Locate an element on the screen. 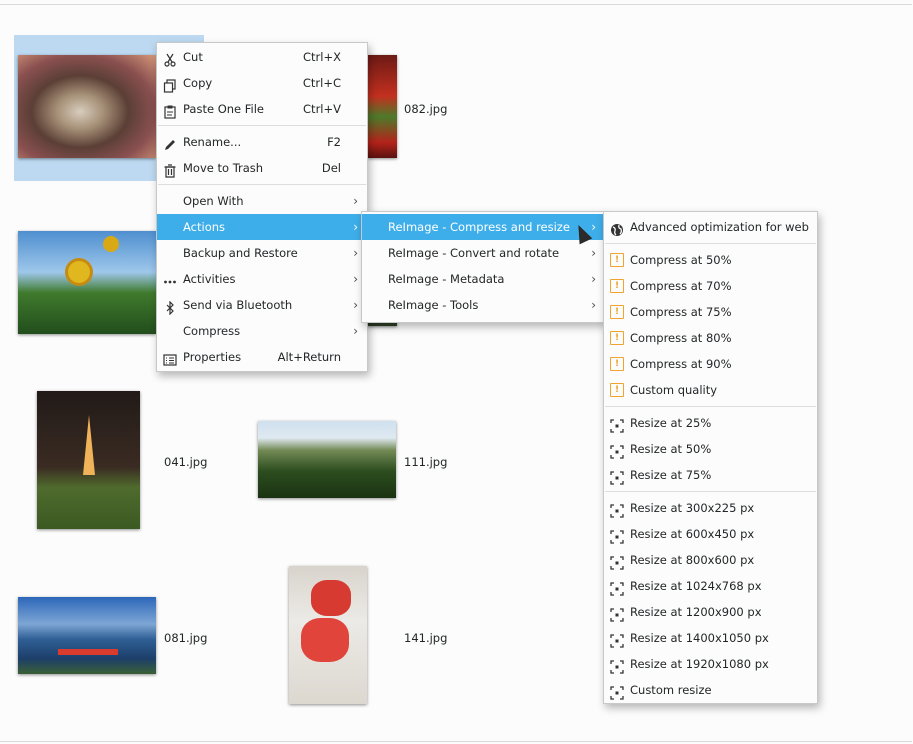 The height and width of the screenshot is (744, 913). menu-item-resize-600x450: Resize at 600x450 px is located at coordinates (710, 534).